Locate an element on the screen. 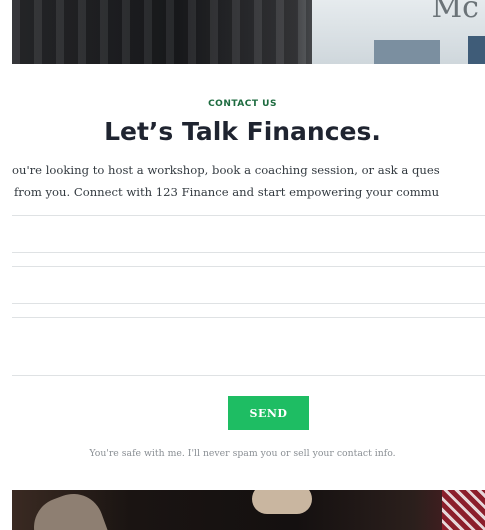 Image resolution: width=485 pixels, height=530 pixels. curtain-backdrop is located at coordinates (162, 32).